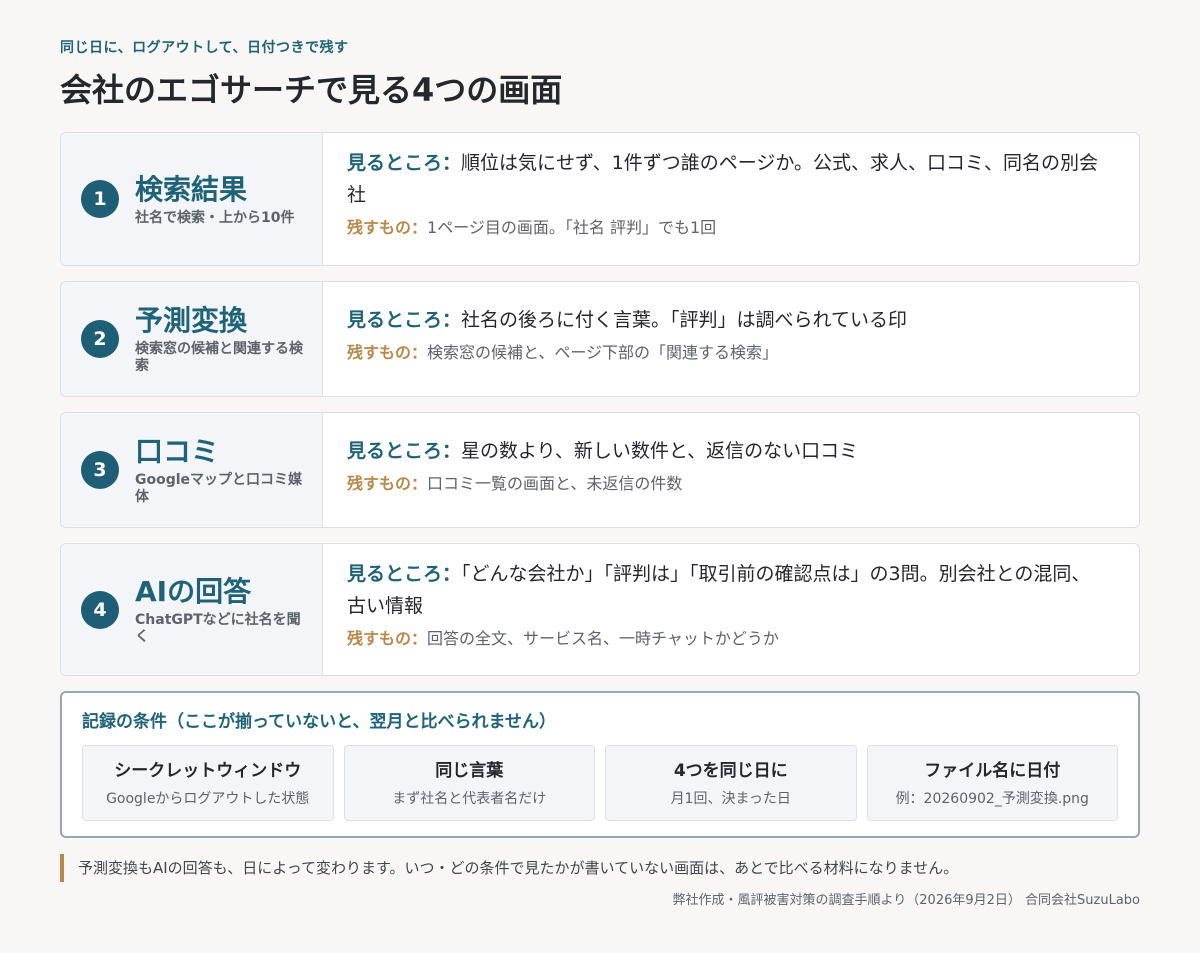  Describe the element at coordinates (992, 771) in the screenshot. I see `condition-heading: ファイル名に日付` at that location.